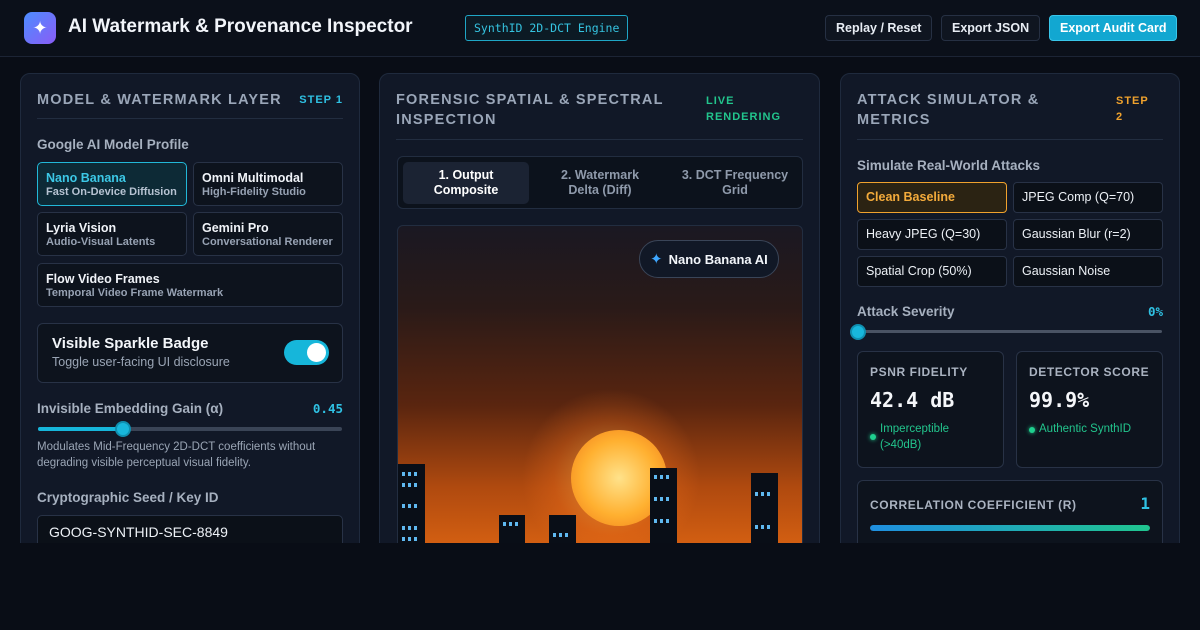  I want to click on model-card-nano-banana: Nano Banana Fast On-Device Diffusion, so click(112, 184).